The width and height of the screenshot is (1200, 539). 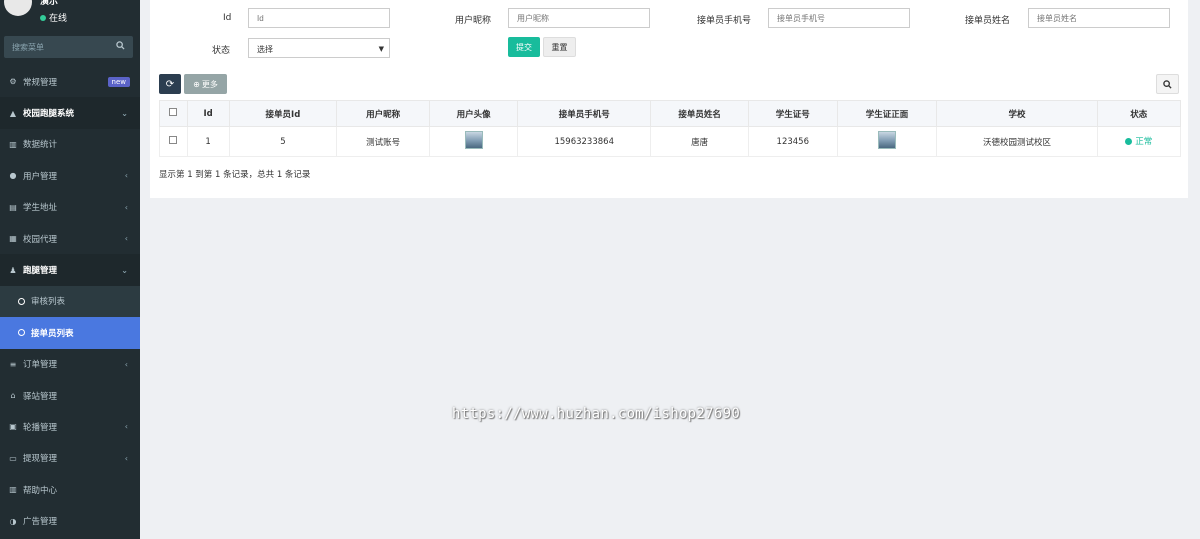 I want to click on filter-phone-input, so click(x=839, y=18).